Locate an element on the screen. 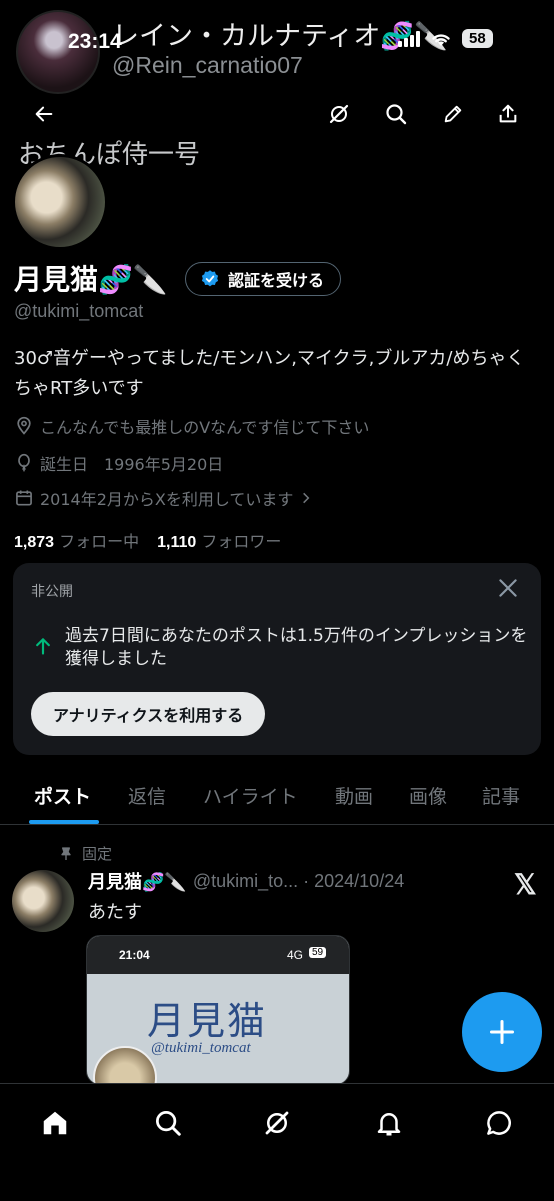 The image size is (554, 1201). battery-indicator: 58 is located at coordinates (477, 38).